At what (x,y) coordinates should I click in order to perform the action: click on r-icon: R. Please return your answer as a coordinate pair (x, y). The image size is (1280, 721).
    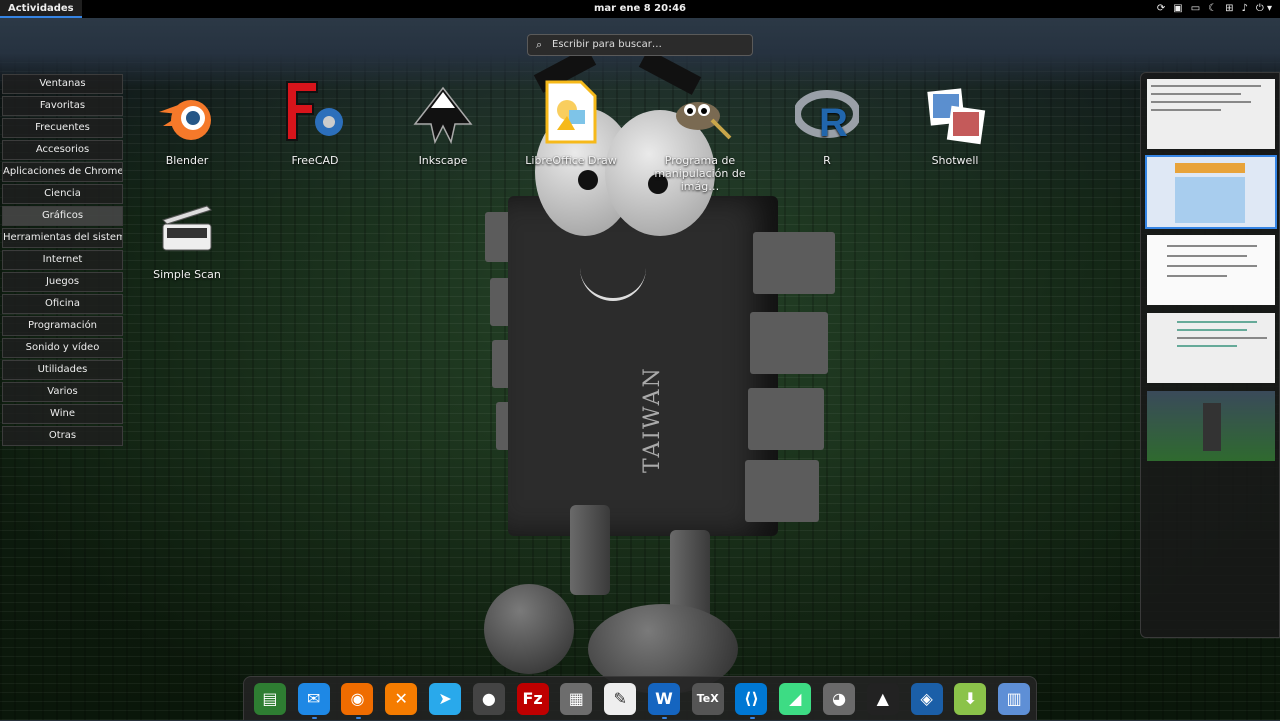
    Looking at the image, I should click on (827, 118).